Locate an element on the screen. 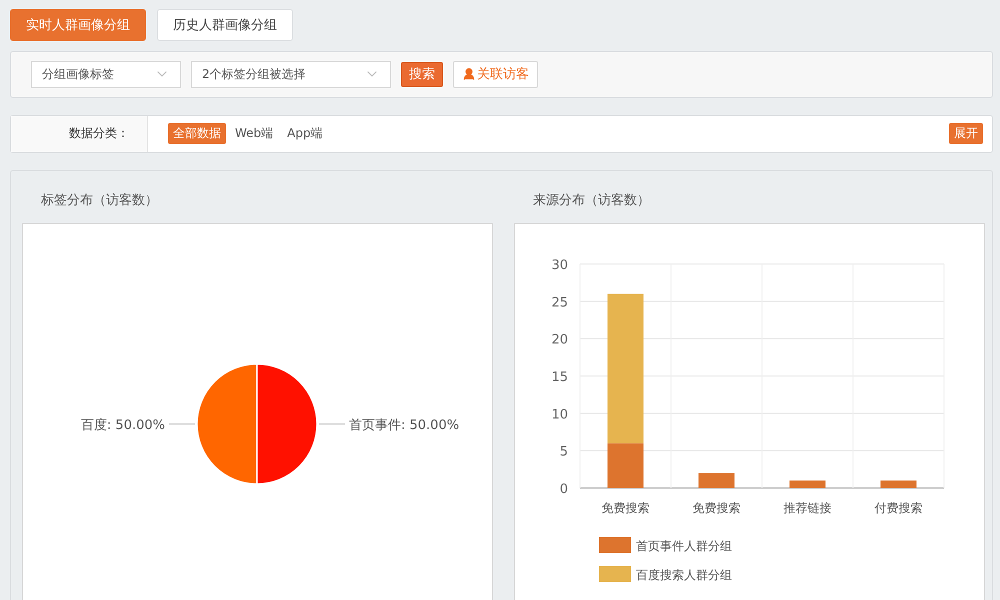  user-icon is located at coordinates (469, 74).